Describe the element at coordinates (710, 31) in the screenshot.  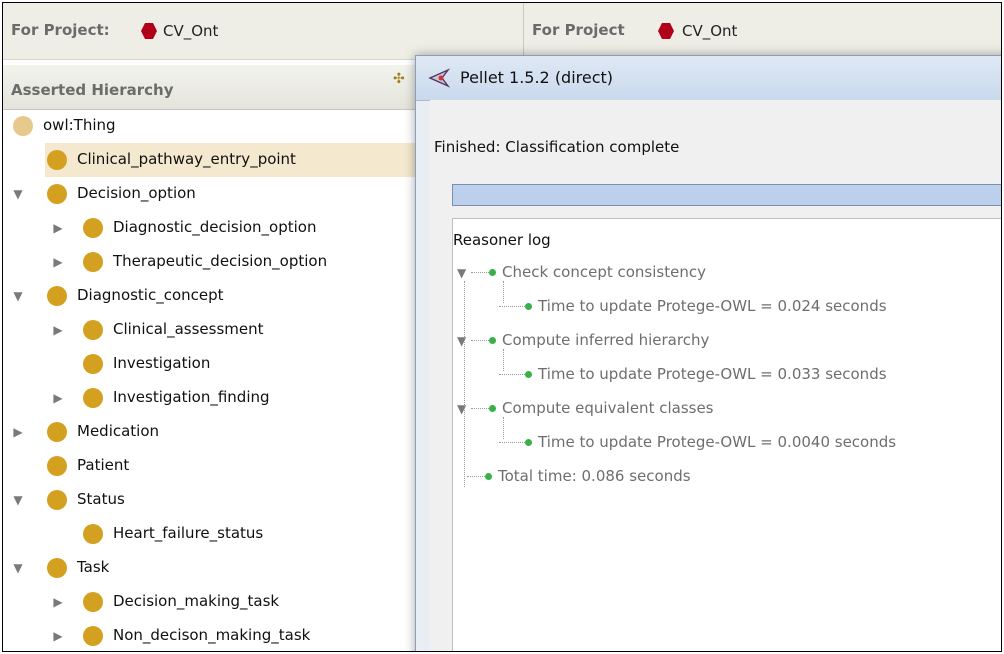
I see `project-name-right: CV_Ont` at that location.